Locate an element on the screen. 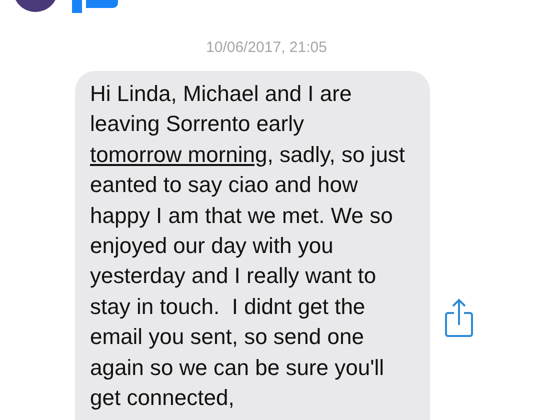 This screenshot has width=533, height=420. camera-icon is located at coordinates (95, 6).